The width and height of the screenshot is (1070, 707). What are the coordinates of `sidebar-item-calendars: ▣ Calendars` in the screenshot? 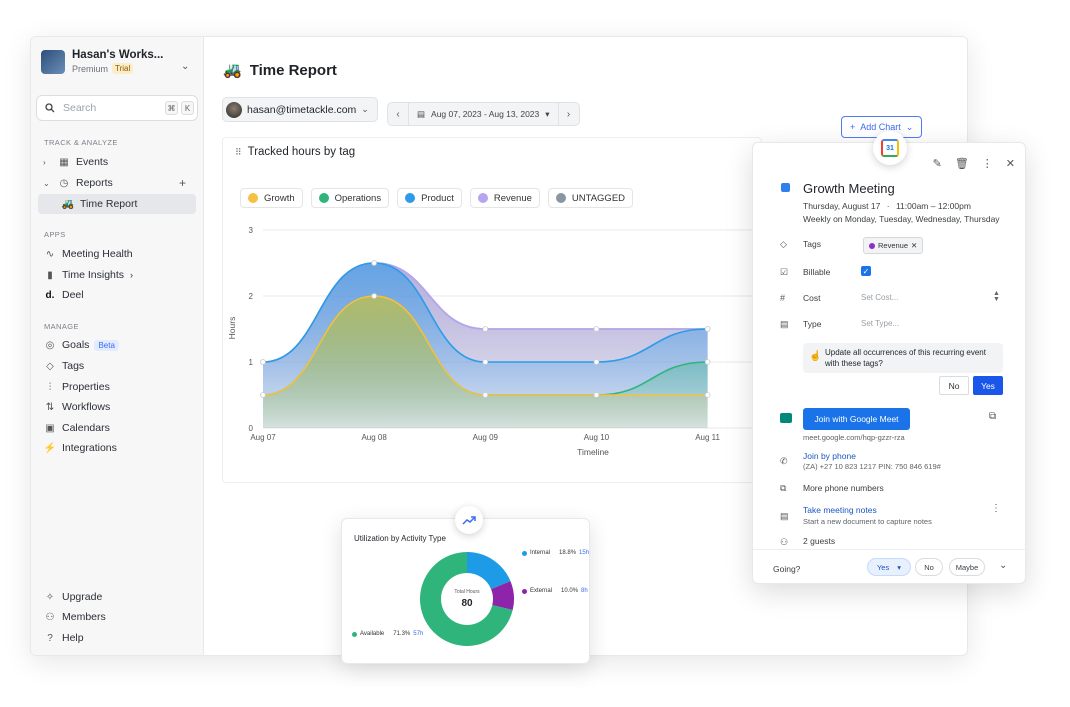 It's located at (76, 428).